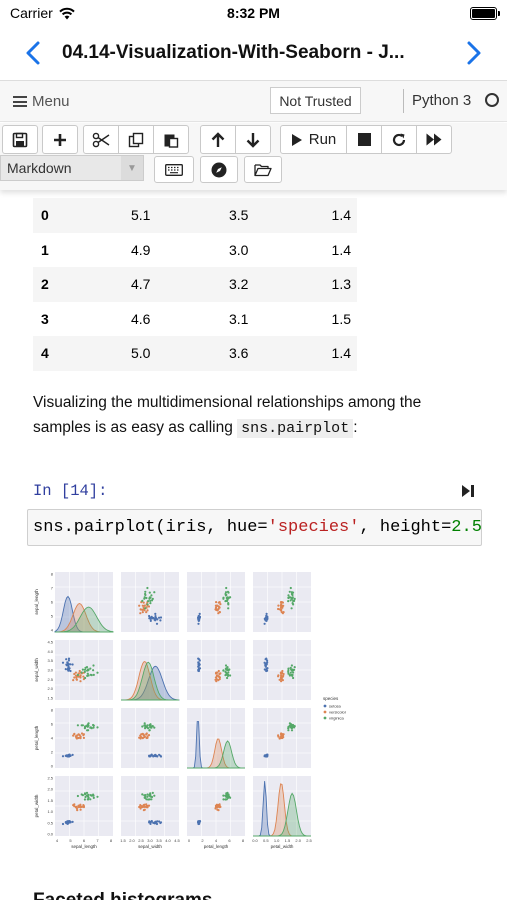 The width and height of the screenshot is (507, 900). What do you see at coordinates (60, 139) in the screenshot?
I see `insert-cell-button` at bounding box center [60, 139].